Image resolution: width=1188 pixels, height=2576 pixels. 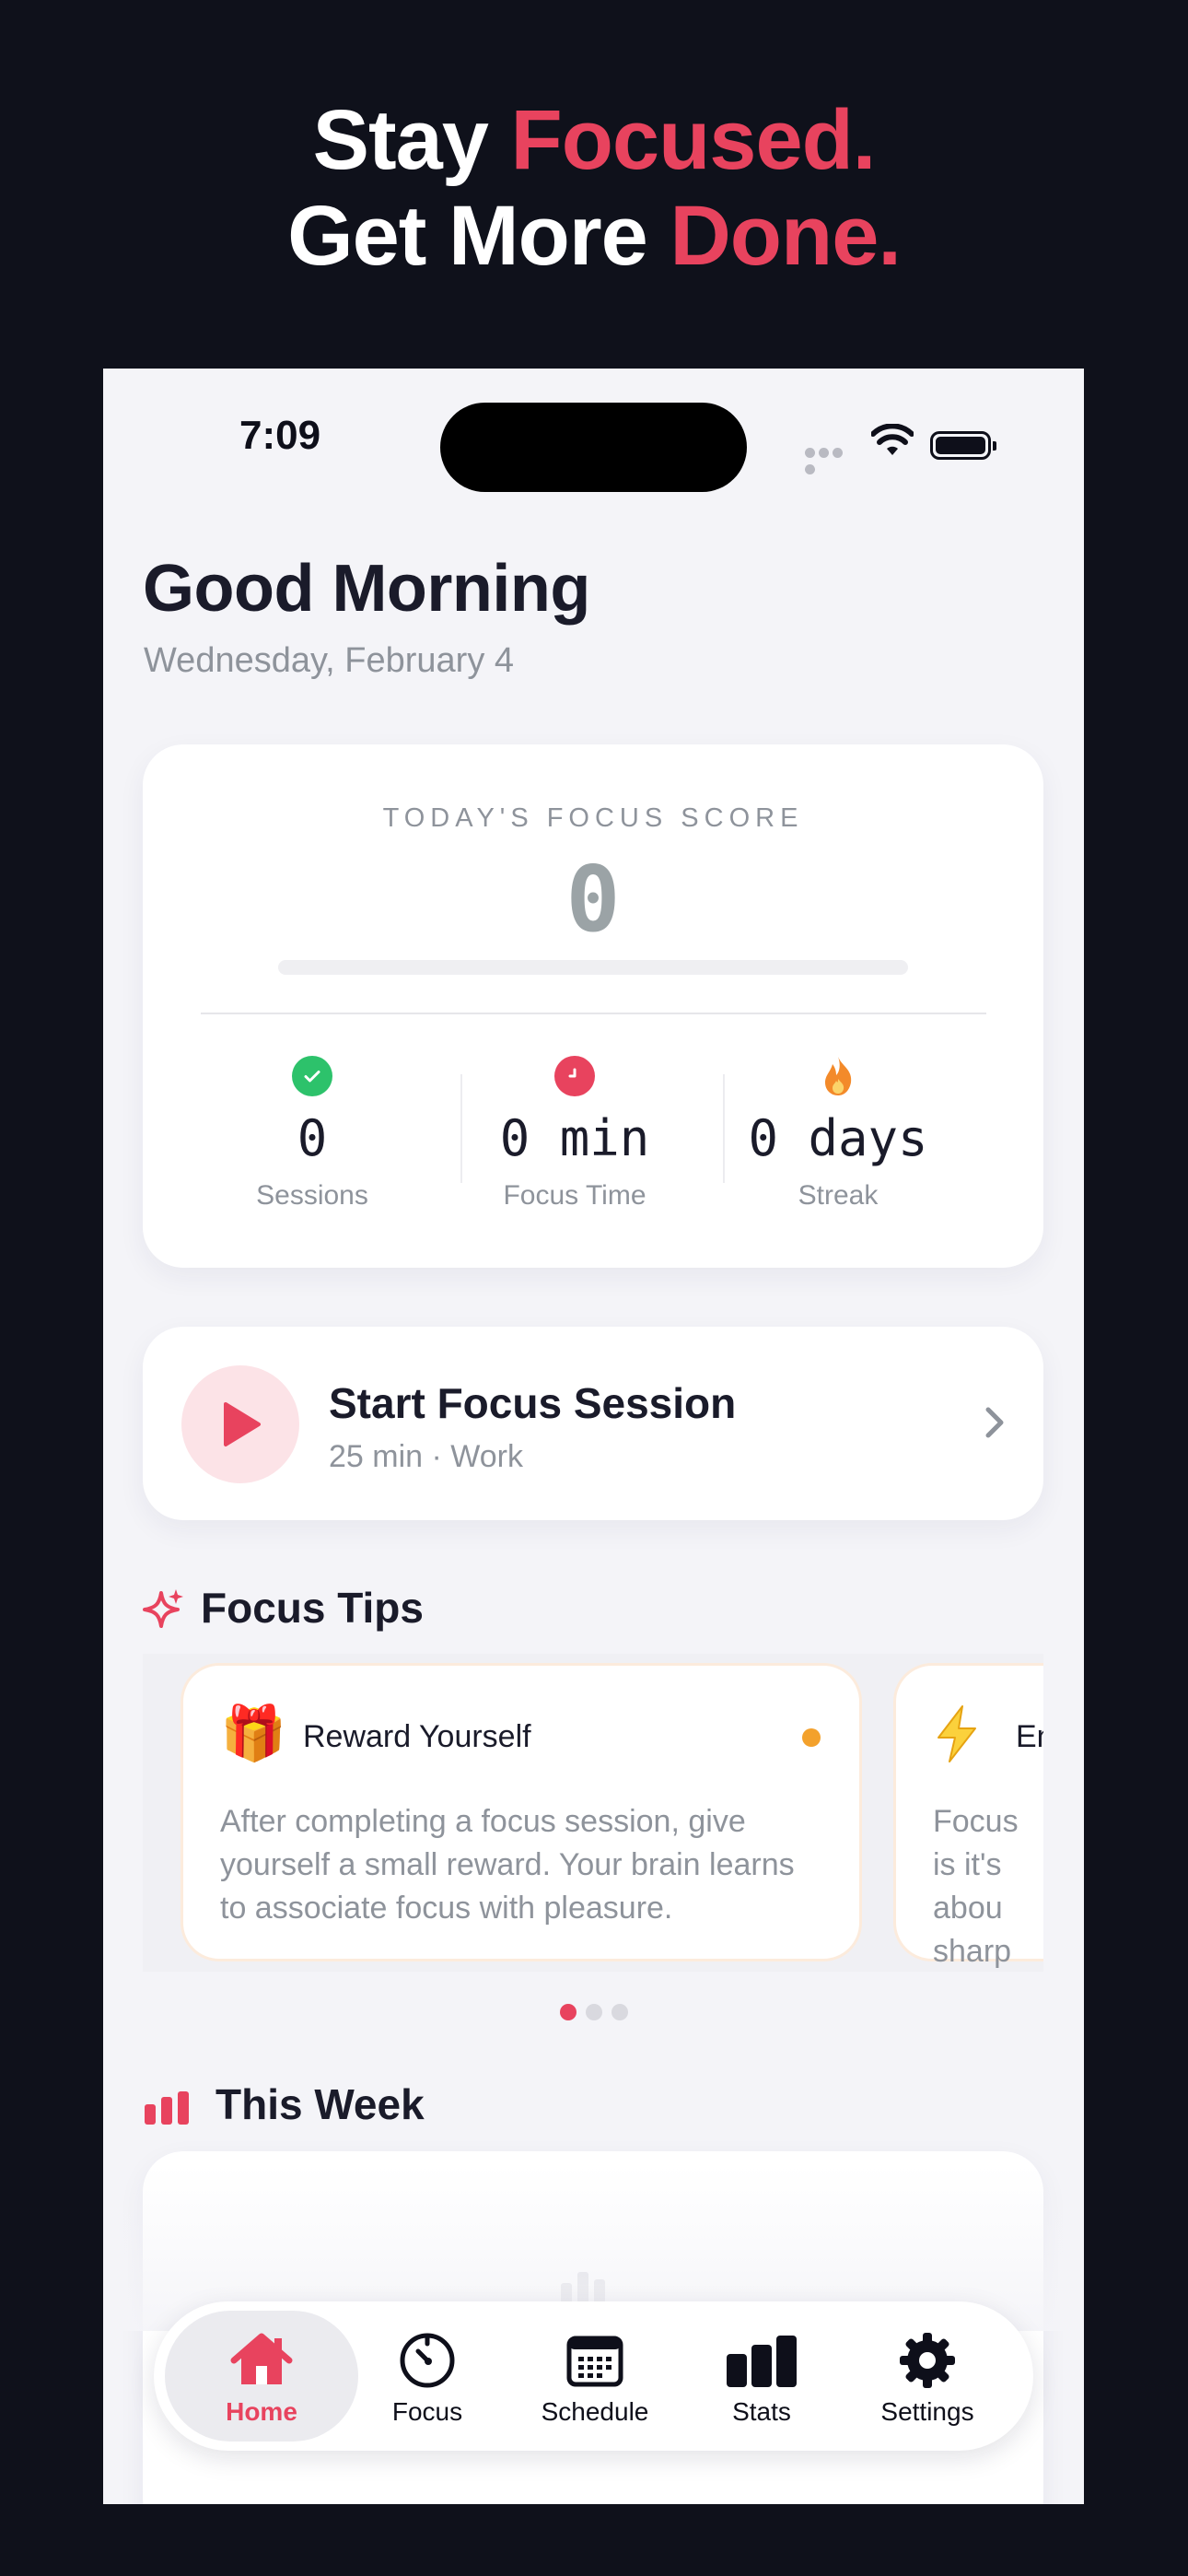 I want to click on start-focus-session-button: Start Focus Session 25 min · Work, so click(x=593, y=1423).